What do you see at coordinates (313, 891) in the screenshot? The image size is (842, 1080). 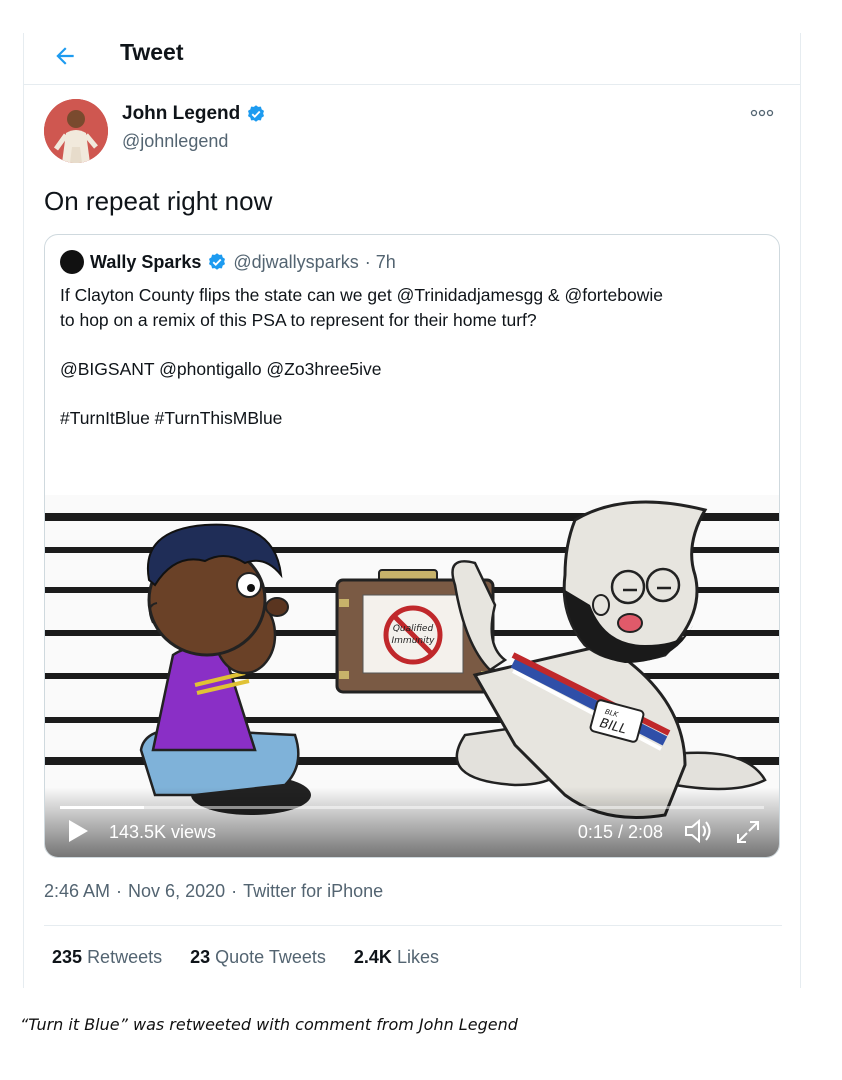 I see `tweet-source: Twitter for iPhone` at bounding box center [313, 891].